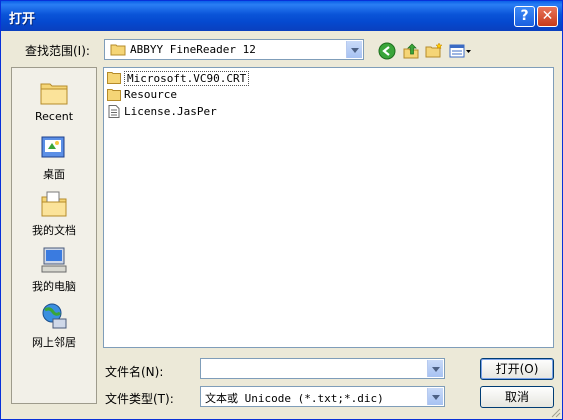 The image size is (563, 420). Describe the element at coordinates (54, 160) in the screenshot. I see `place-desktop: 桌面` at that location.